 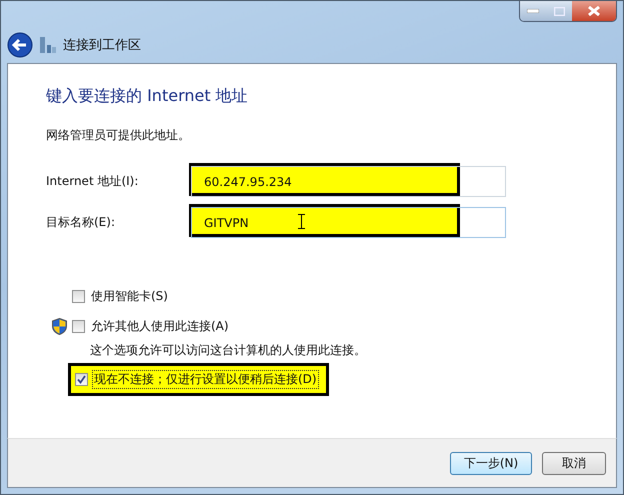 I want to click on checkbox-label: 允许其他人使用此连接(A), so click(x=160, y=326).